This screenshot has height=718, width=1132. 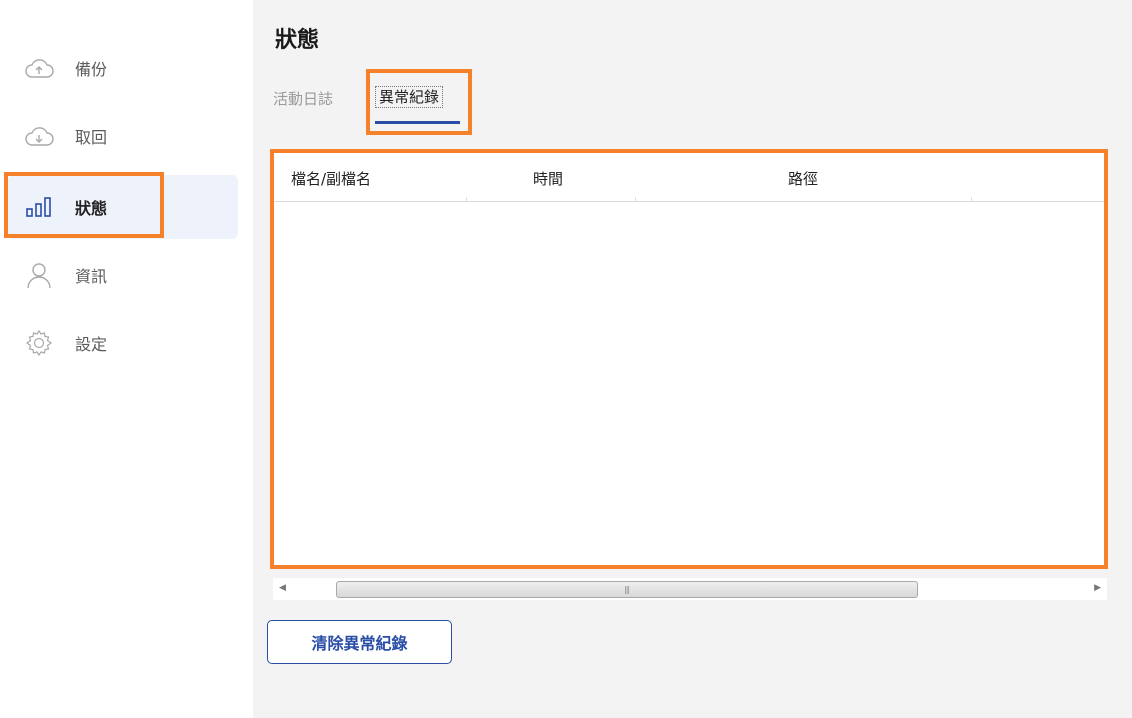 What do you see at coordinates (91, 344) in the screenshot?
I see `sidebar-item-label: 設定` at bounding box center [91, 344].